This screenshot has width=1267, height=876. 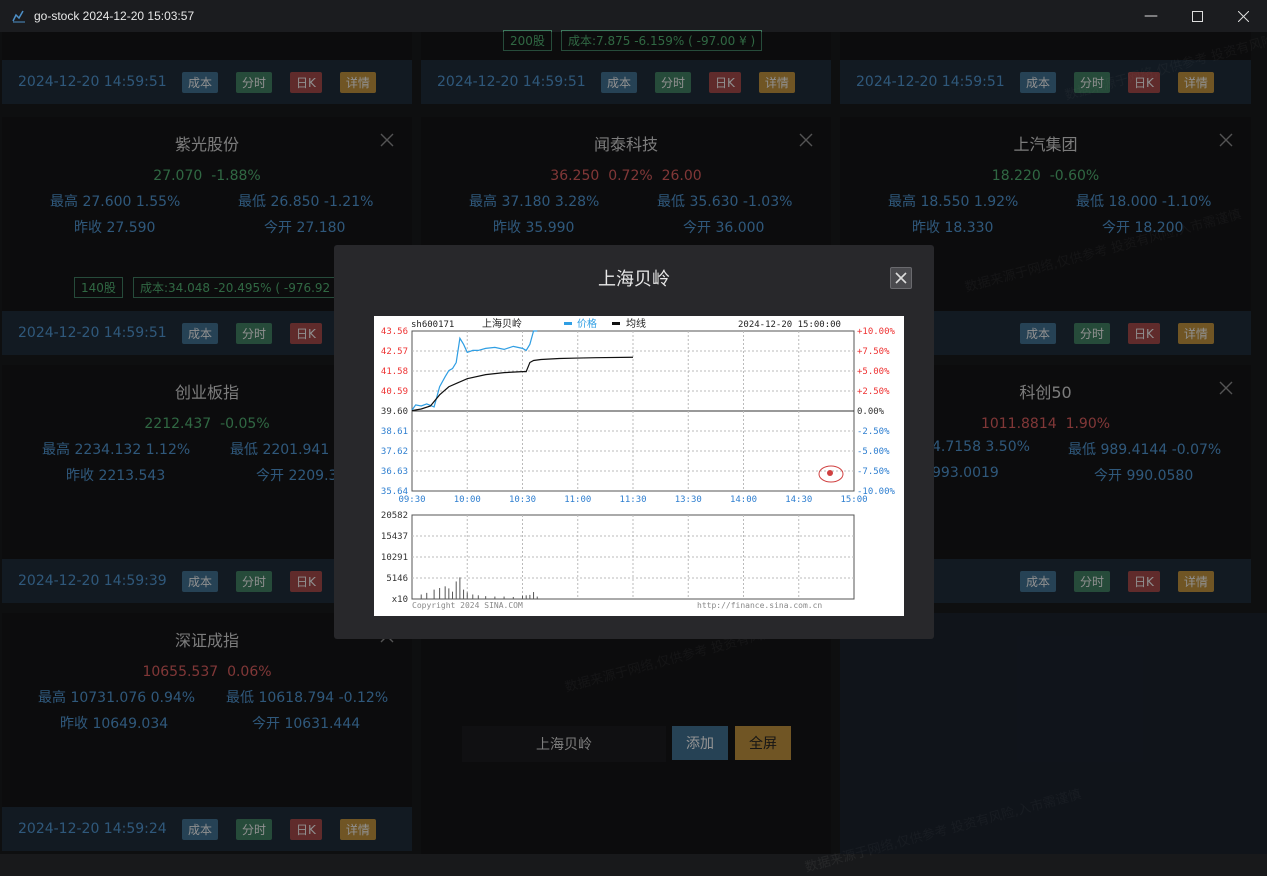 I want to click on percent-tick-label: -5.00%, so click(x=873, y=452).